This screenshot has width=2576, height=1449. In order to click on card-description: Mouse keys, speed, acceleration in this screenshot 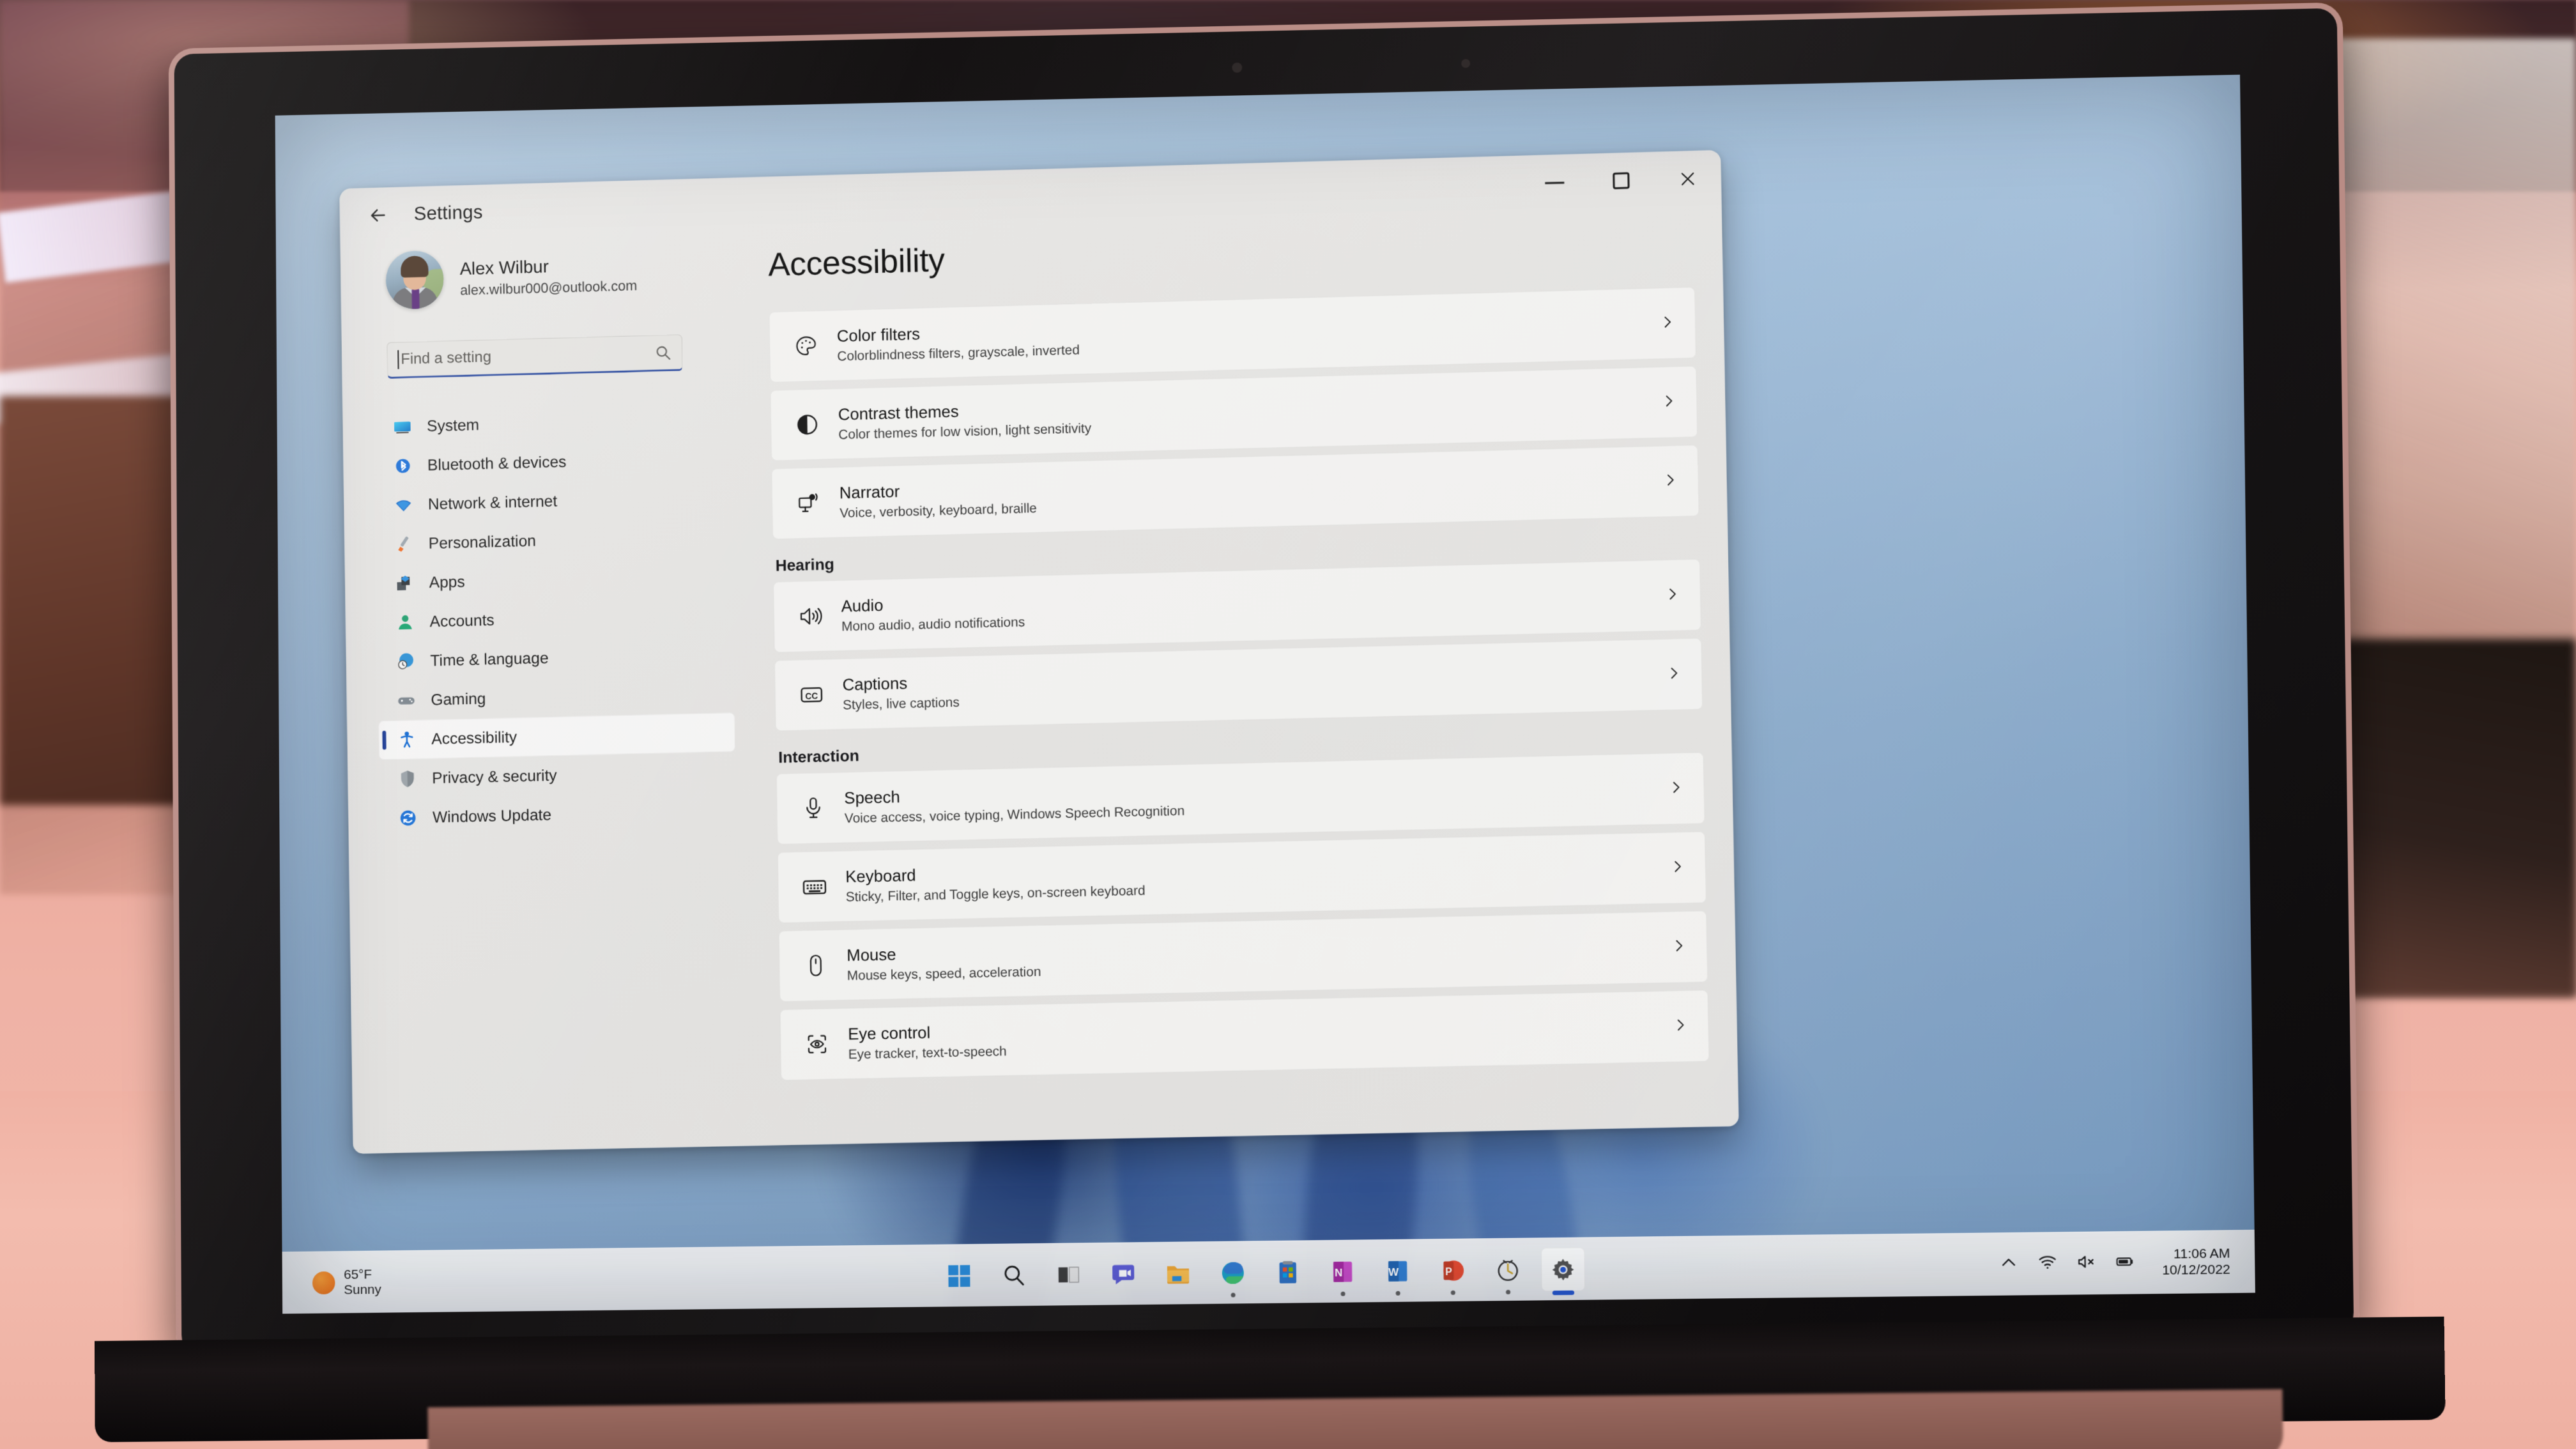, I will do `click(944, 974)`.